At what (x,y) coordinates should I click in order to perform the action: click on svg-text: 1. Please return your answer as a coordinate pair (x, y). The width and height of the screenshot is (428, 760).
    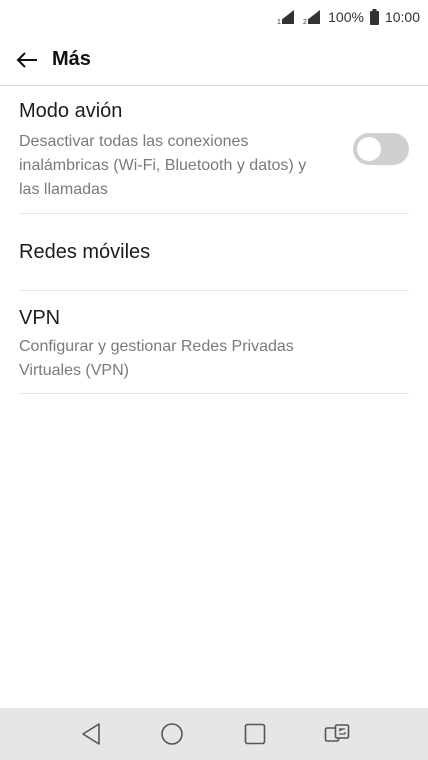
    Looking at the image, I should click on (279, 22).